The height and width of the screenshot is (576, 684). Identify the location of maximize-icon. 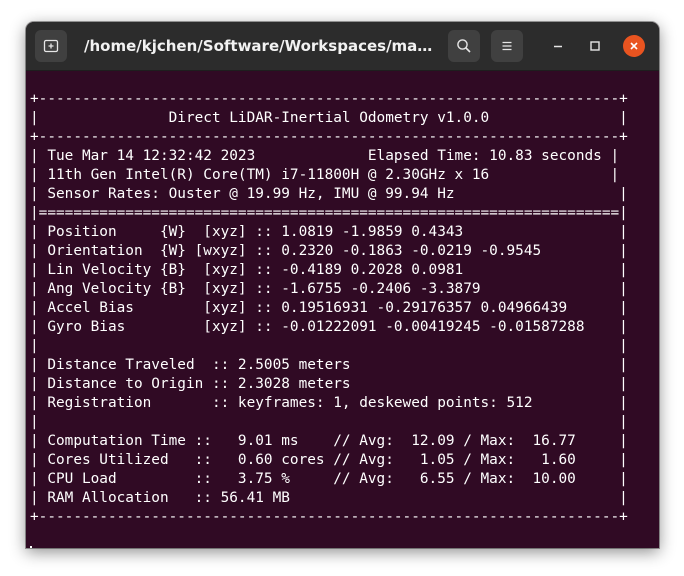
(595, 46).